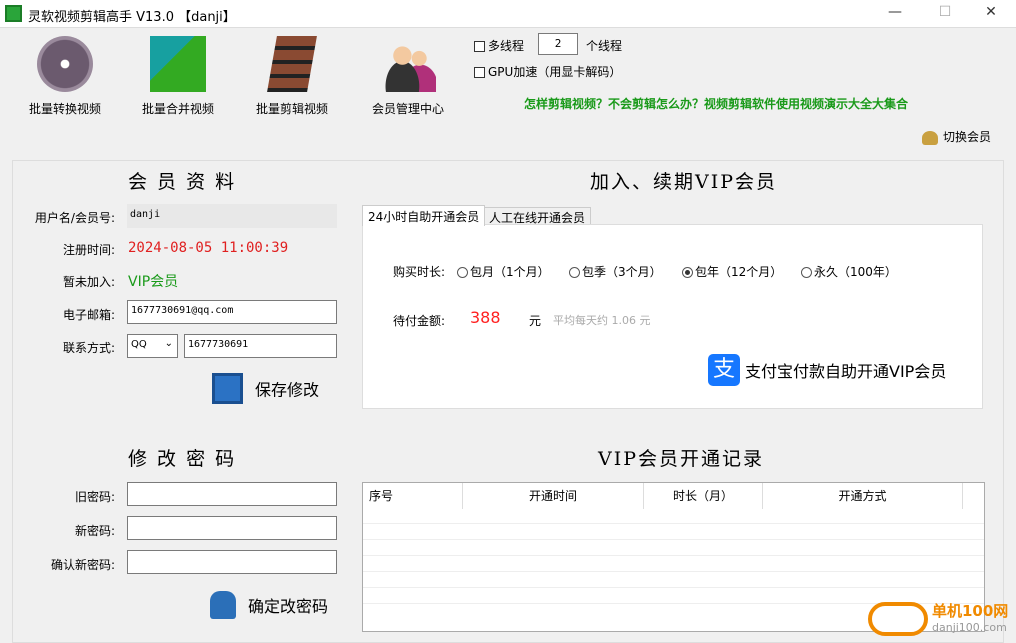  Describe the element at coordinates (602, 320) in the screenshot. I see `average-daily-price: 平均每天约 1.06 元` at that location.